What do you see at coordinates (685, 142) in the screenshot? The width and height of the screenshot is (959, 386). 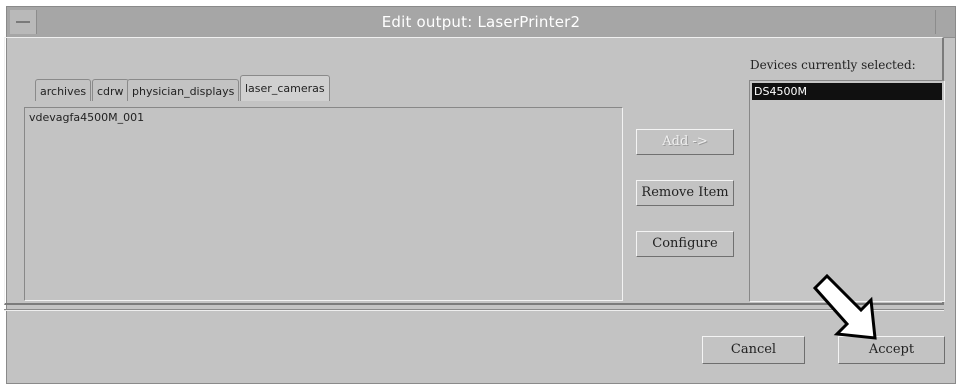 I see `add-button: Add ->` at bounding box center [685, 142].